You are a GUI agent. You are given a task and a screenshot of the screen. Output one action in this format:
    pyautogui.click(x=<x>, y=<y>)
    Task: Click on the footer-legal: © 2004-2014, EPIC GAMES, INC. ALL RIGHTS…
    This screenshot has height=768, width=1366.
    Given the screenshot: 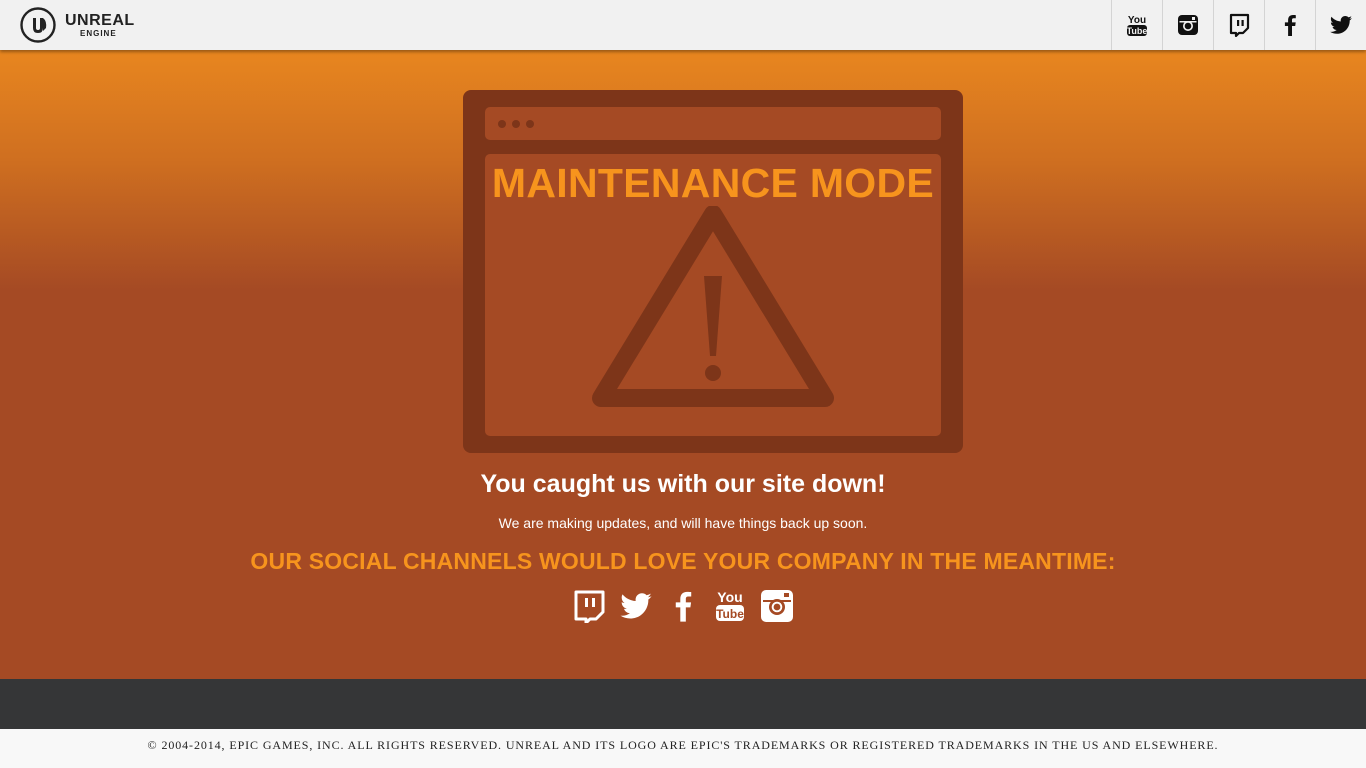 What is the action you would take?
    pyautogui.click(x=683, y=748)
    